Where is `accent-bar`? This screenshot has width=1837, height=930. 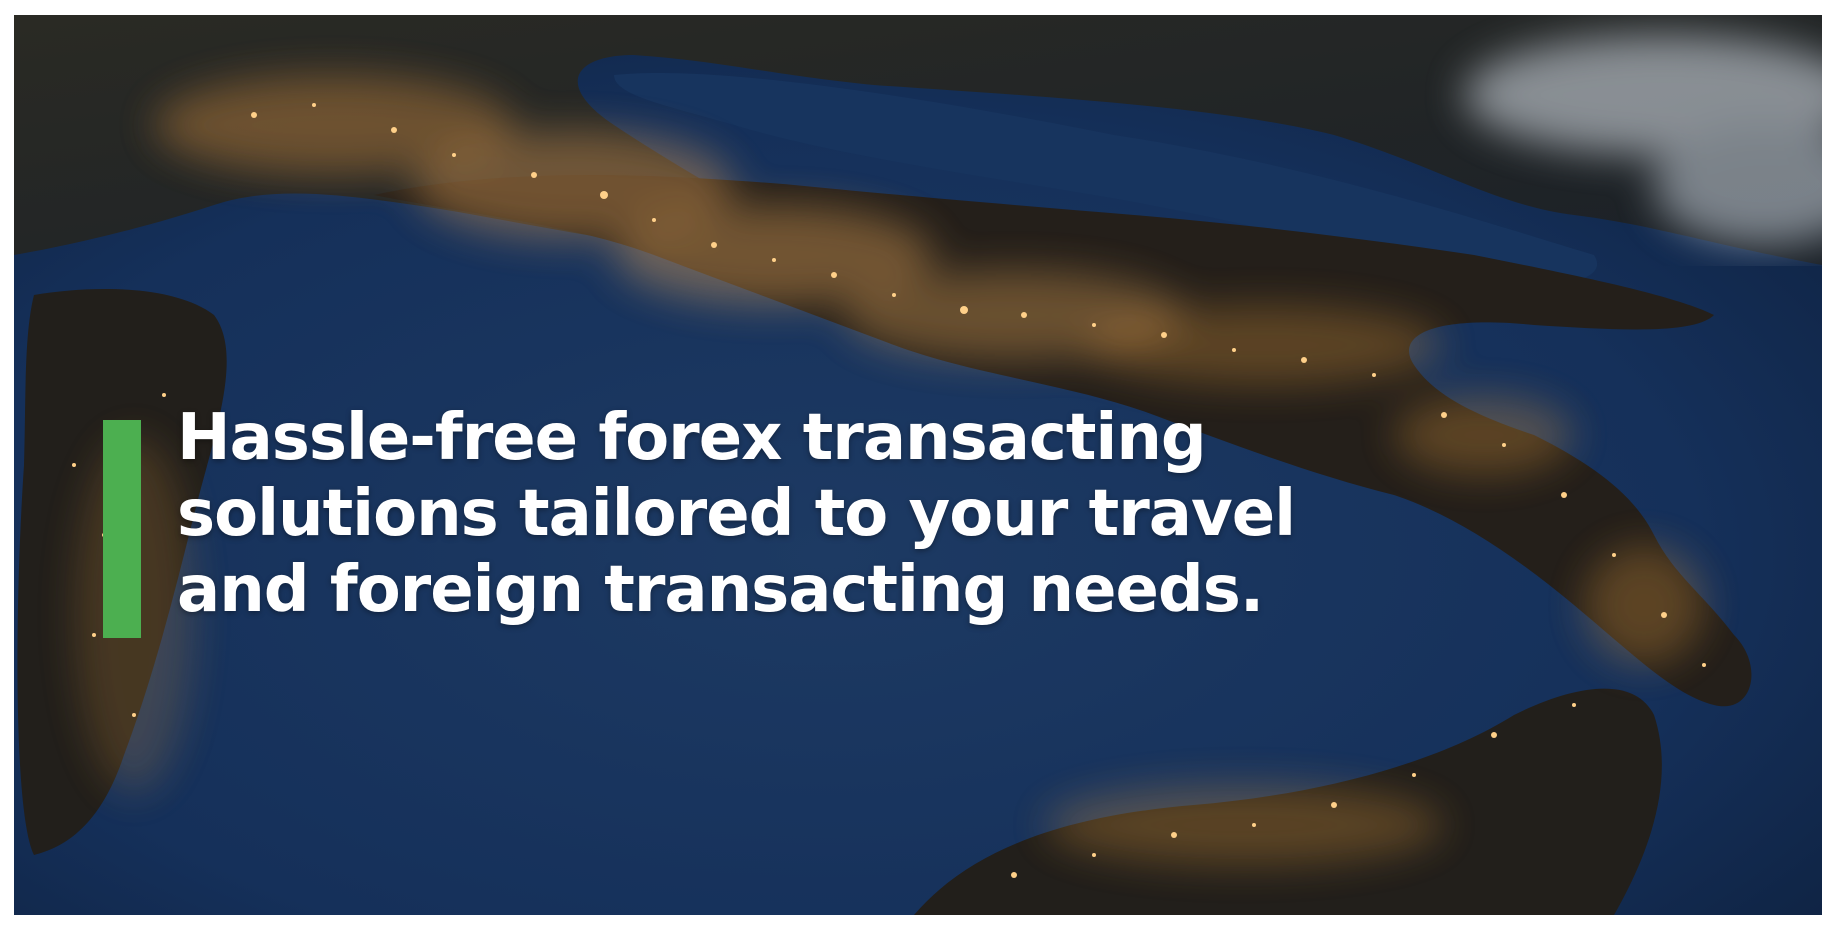 accent-bar is located at coordinates (122, 529).